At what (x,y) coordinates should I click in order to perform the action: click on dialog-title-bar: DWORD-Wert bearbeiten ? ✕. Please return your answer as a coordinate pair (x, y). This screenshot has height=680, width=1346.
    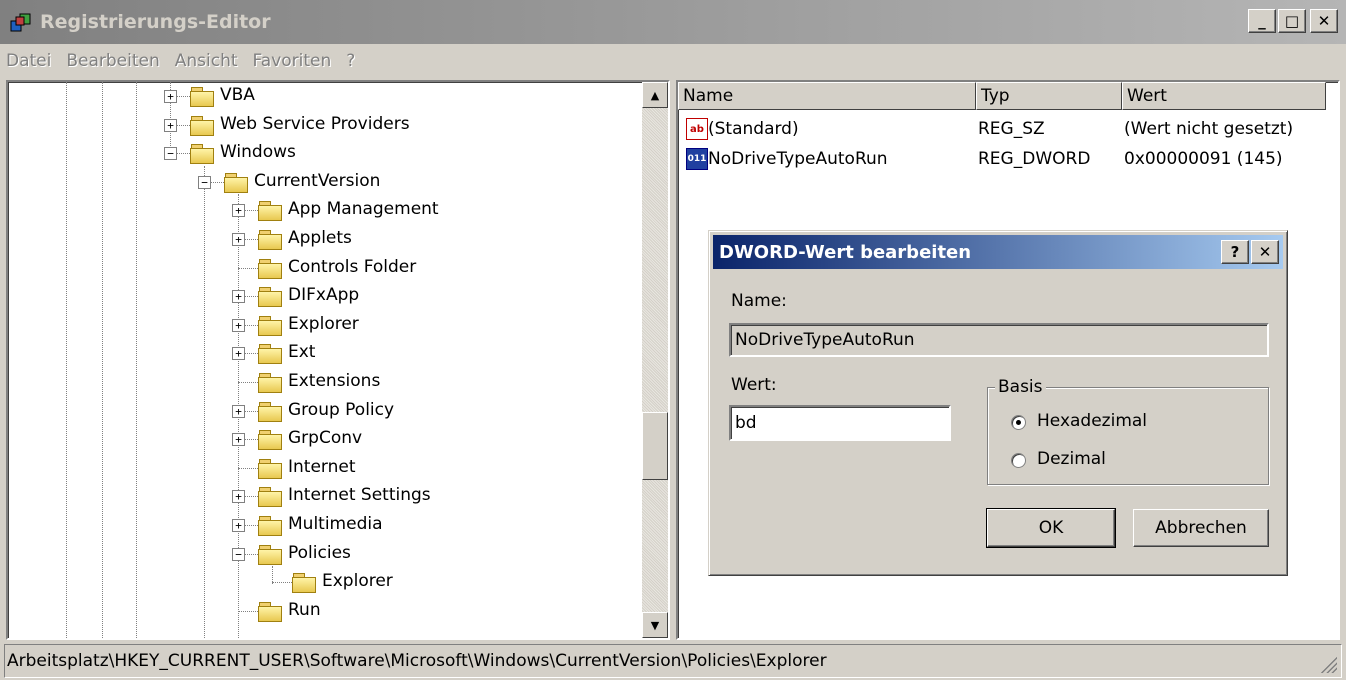
    Looking at the image, I should click on (998, 252).